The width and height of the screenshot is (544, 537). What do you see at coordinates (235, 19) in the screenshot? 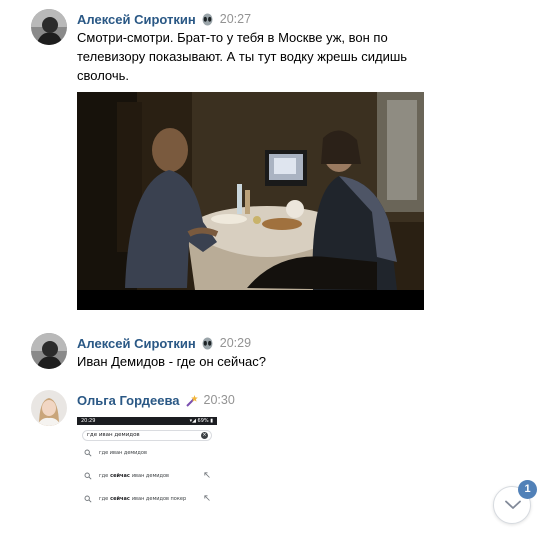
I see `message-time: 20:27` at bounding box center [235, 19].